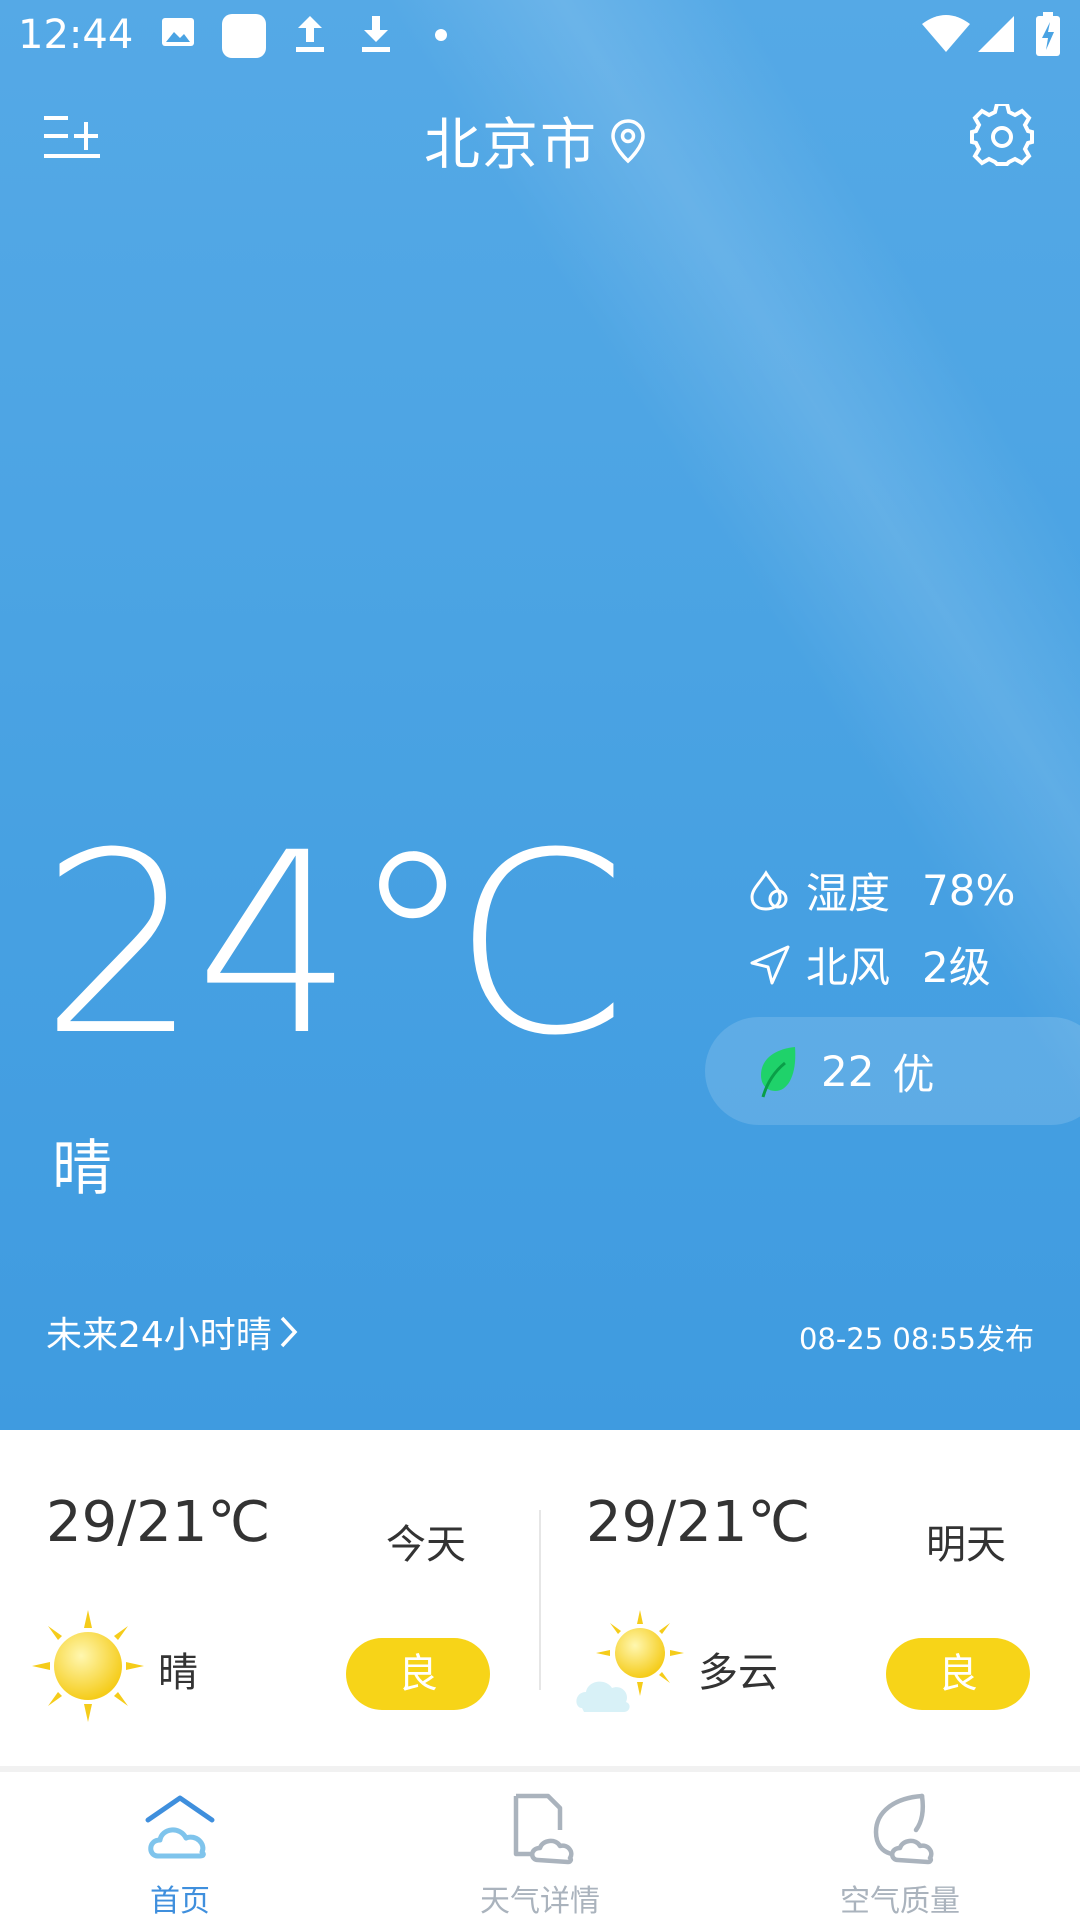 This screenshot has width=1080, height=1920. Describe the element at coordinates (1048, 34) in the screenshot. I see `battery-charging-icon` at that location.